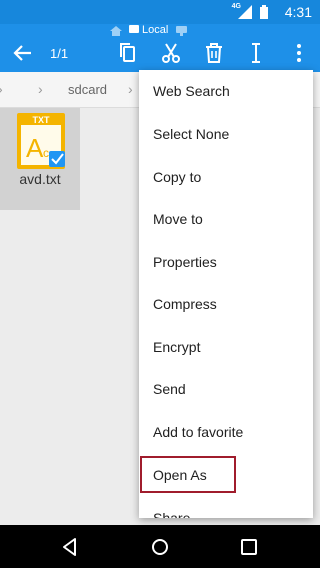  I want to click on menu-item-add-to-favorite: Add to favorite, so click(226, 432).